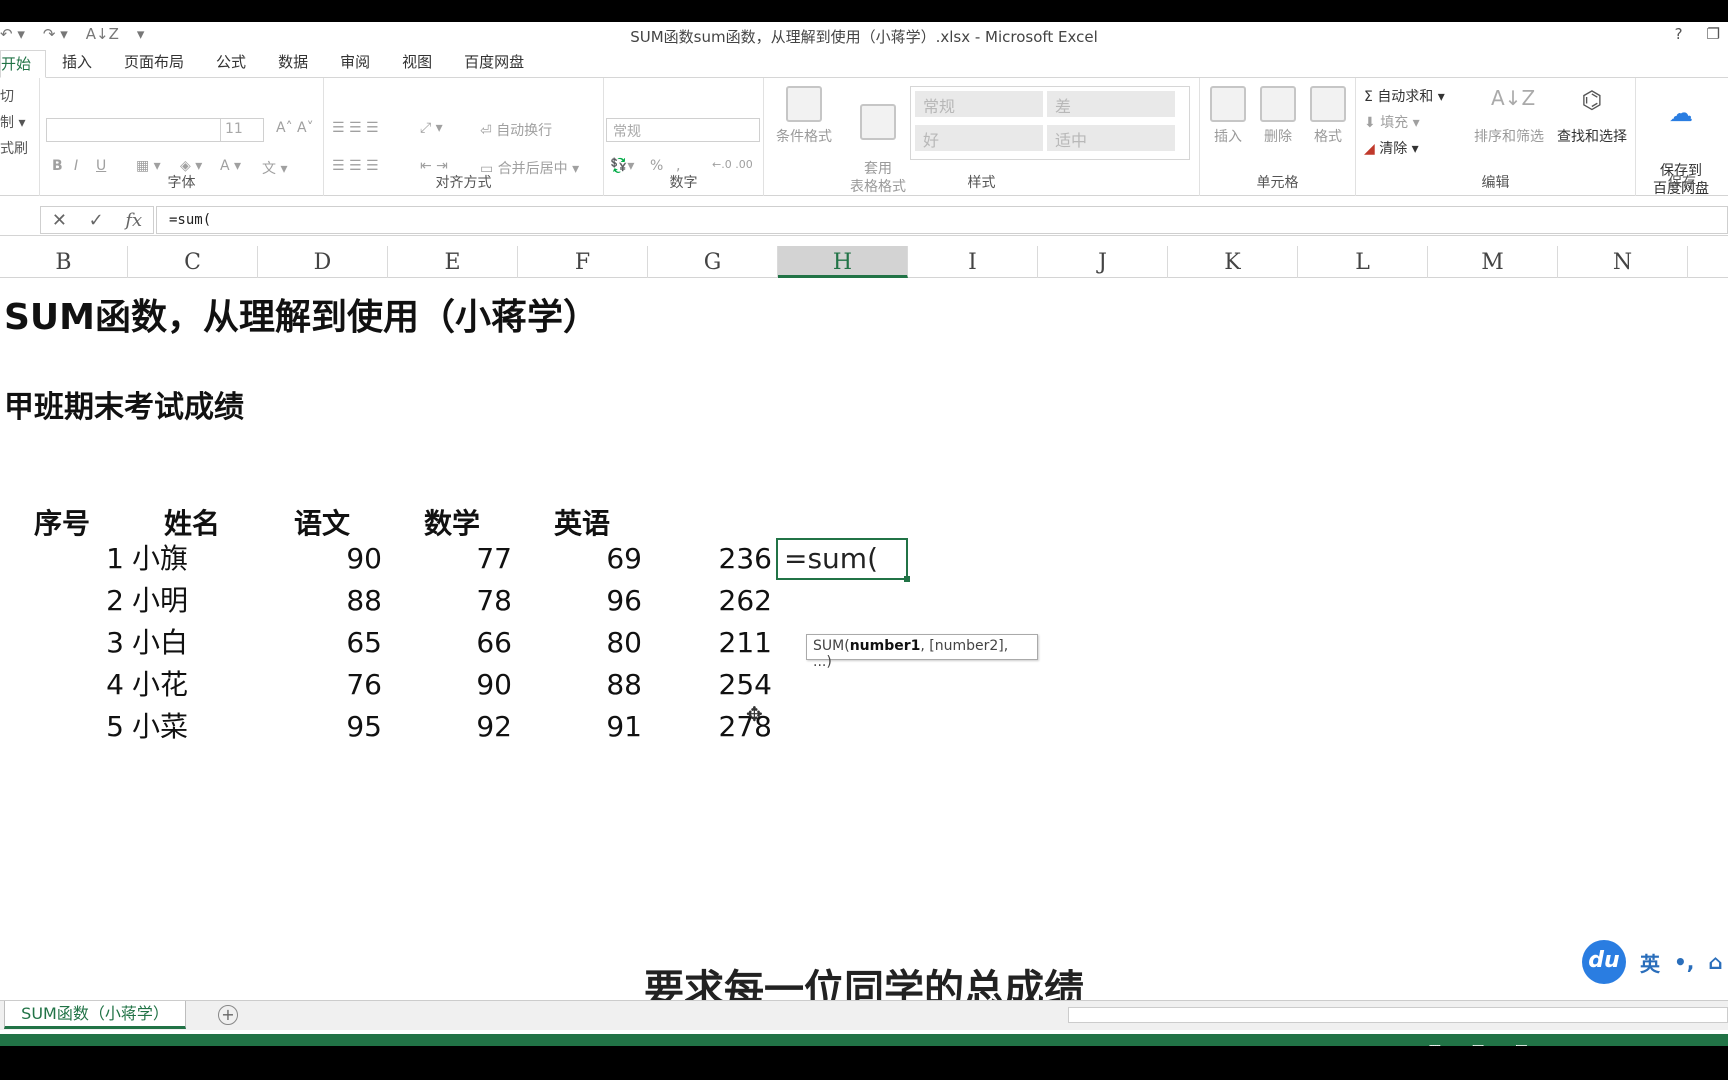 This screenshot has width=1728, height=1080. Describe the element at coordinates (717, 685) in the screenshot. I see `cell-total: 254` at that location.